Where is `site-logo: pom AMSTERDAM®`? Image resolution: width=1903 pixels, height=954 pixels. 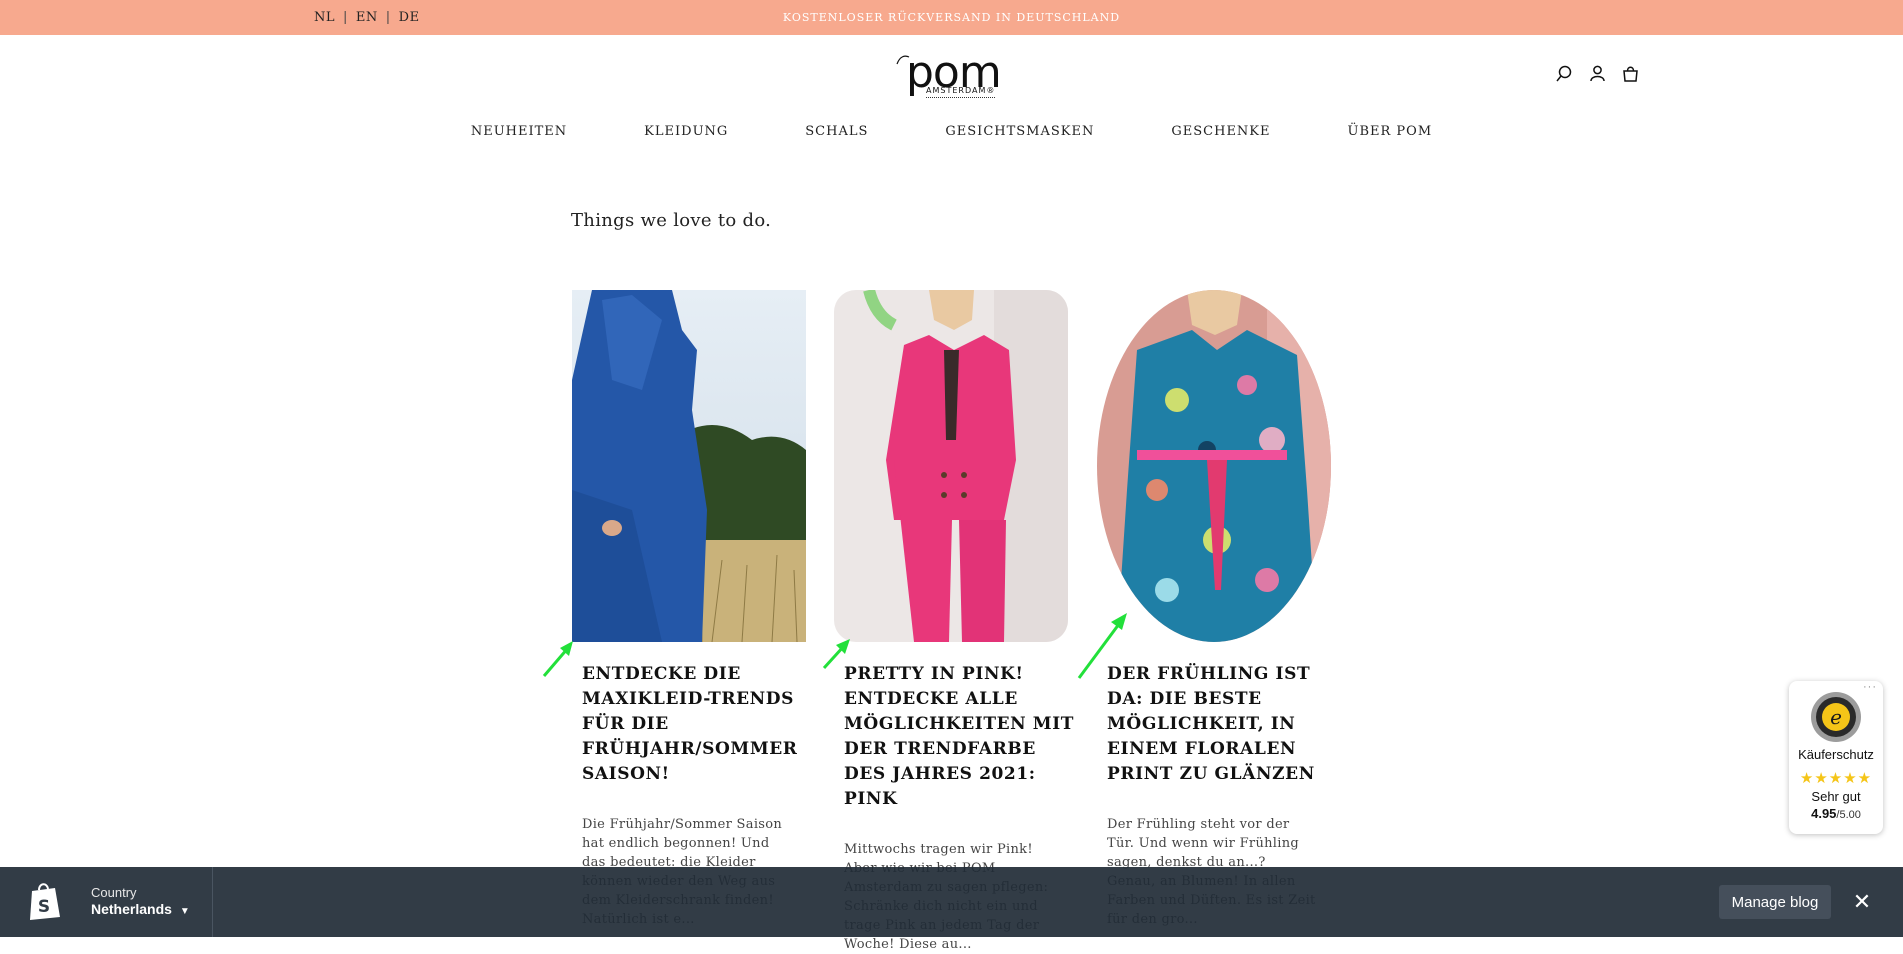 site-logo: pom AMSTERDAM® is located at coordinates (952, 76).